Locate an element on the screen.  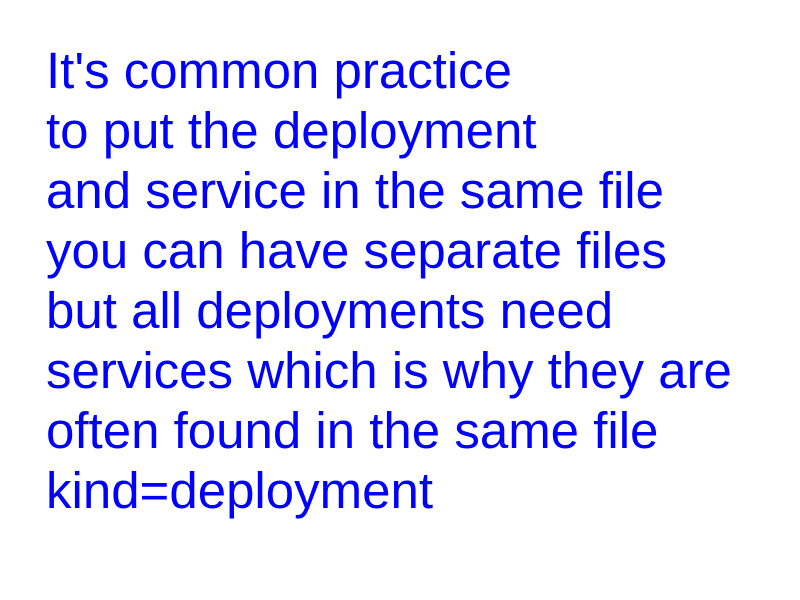
text-line: It's common practice is located at coordinates (279, 70).